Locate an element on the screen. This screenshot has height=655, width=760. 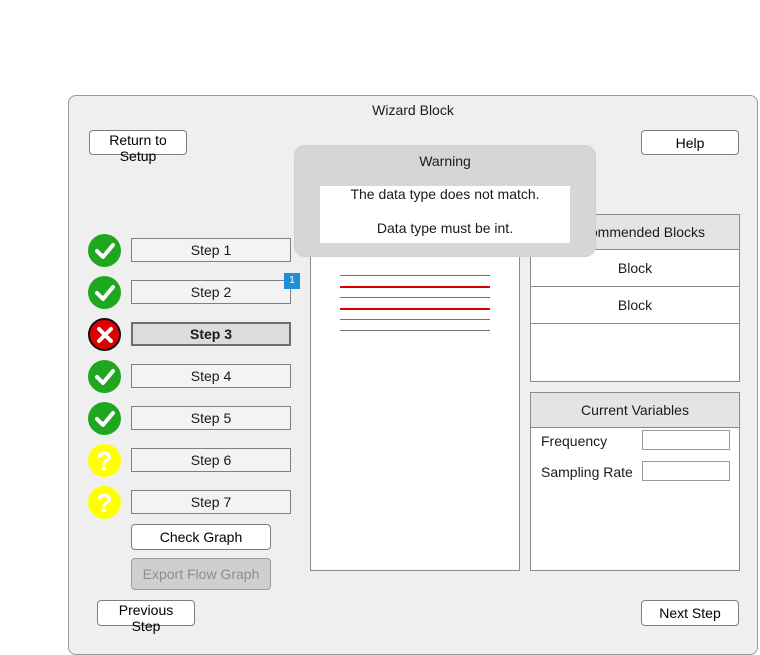
step-2-notification-badge: 1 is located at coordinates (292, 281).